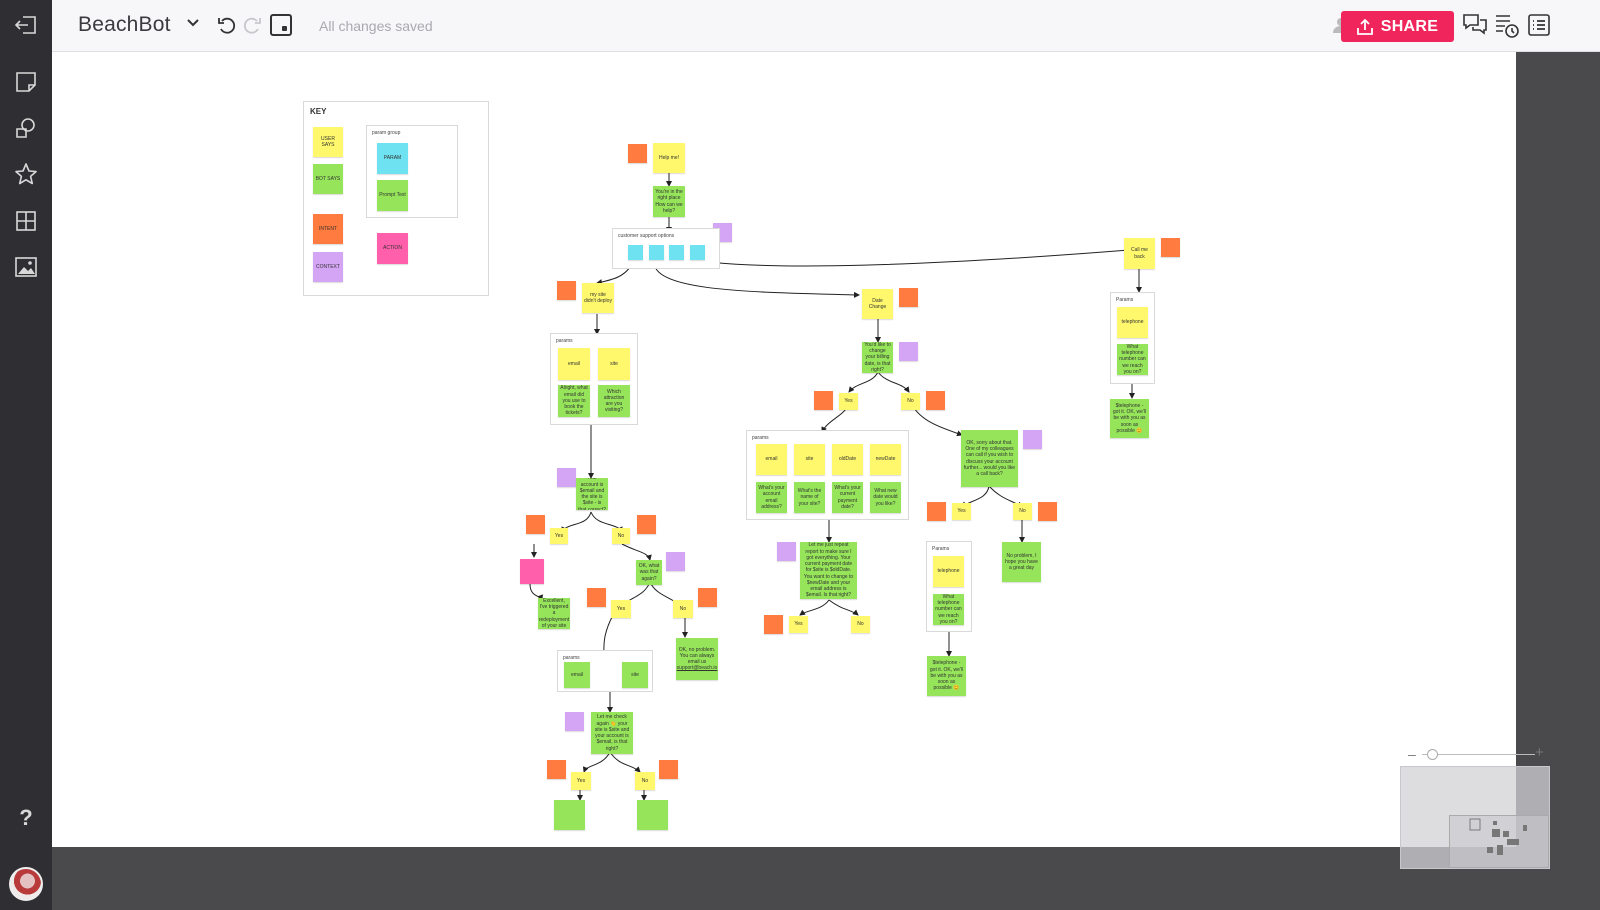  Describe the element at coordinates (26, 818) in the screenshot. I see `help-icon: ?` at that location.